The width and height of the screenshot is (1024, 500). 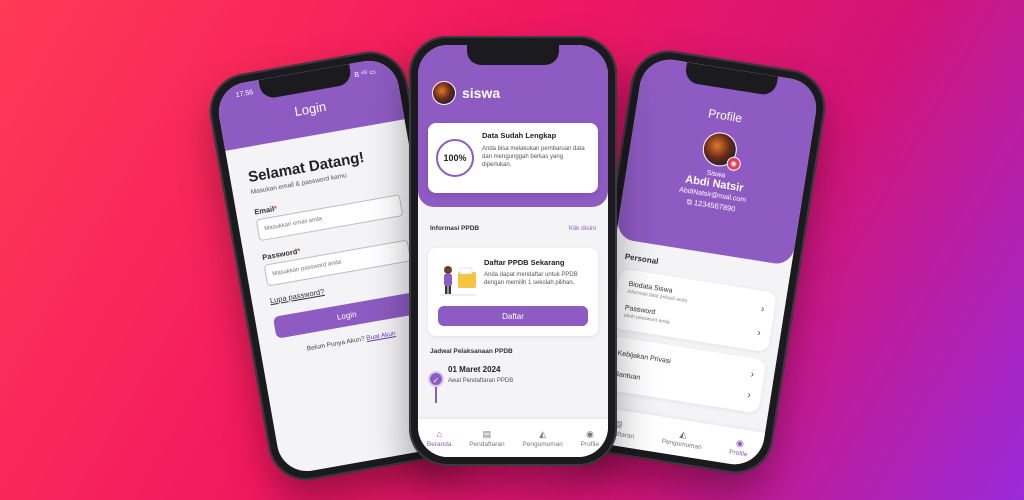 I want to click on home-icon: ⌂, so click(x=439, y=433).